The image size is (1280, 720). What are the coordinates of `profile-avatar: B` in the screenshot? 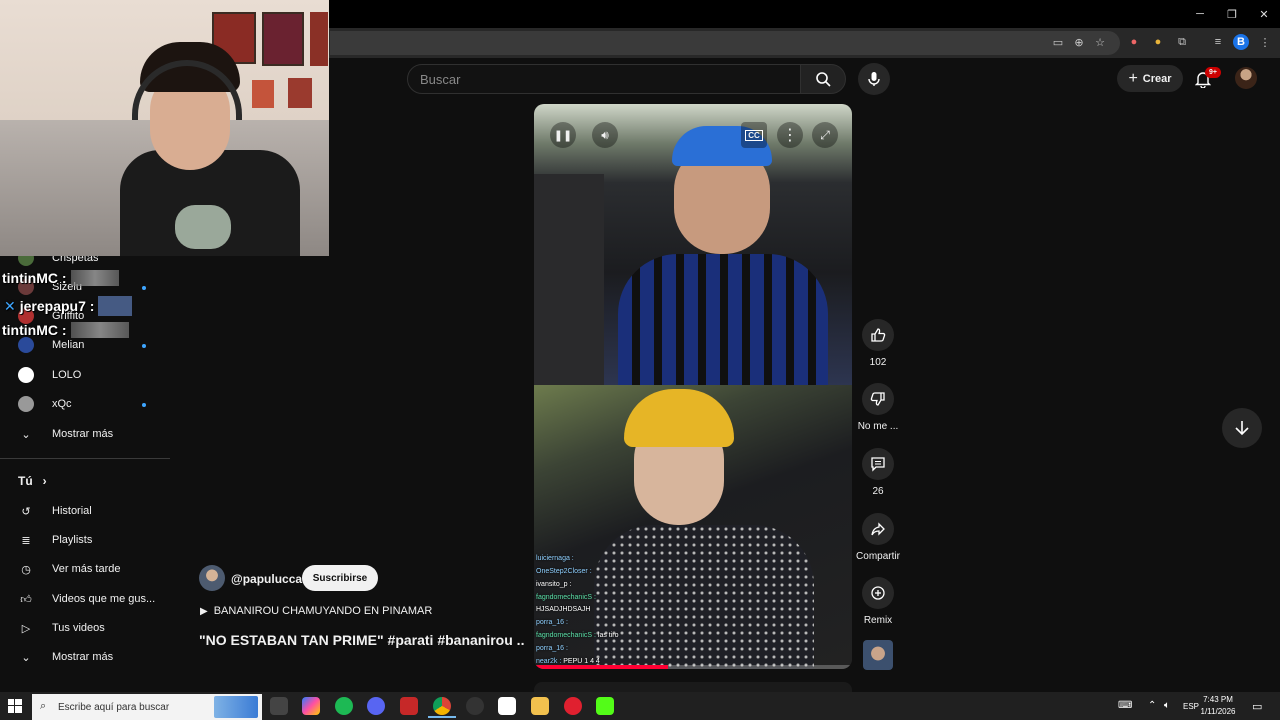 It's located at (1241, 42).